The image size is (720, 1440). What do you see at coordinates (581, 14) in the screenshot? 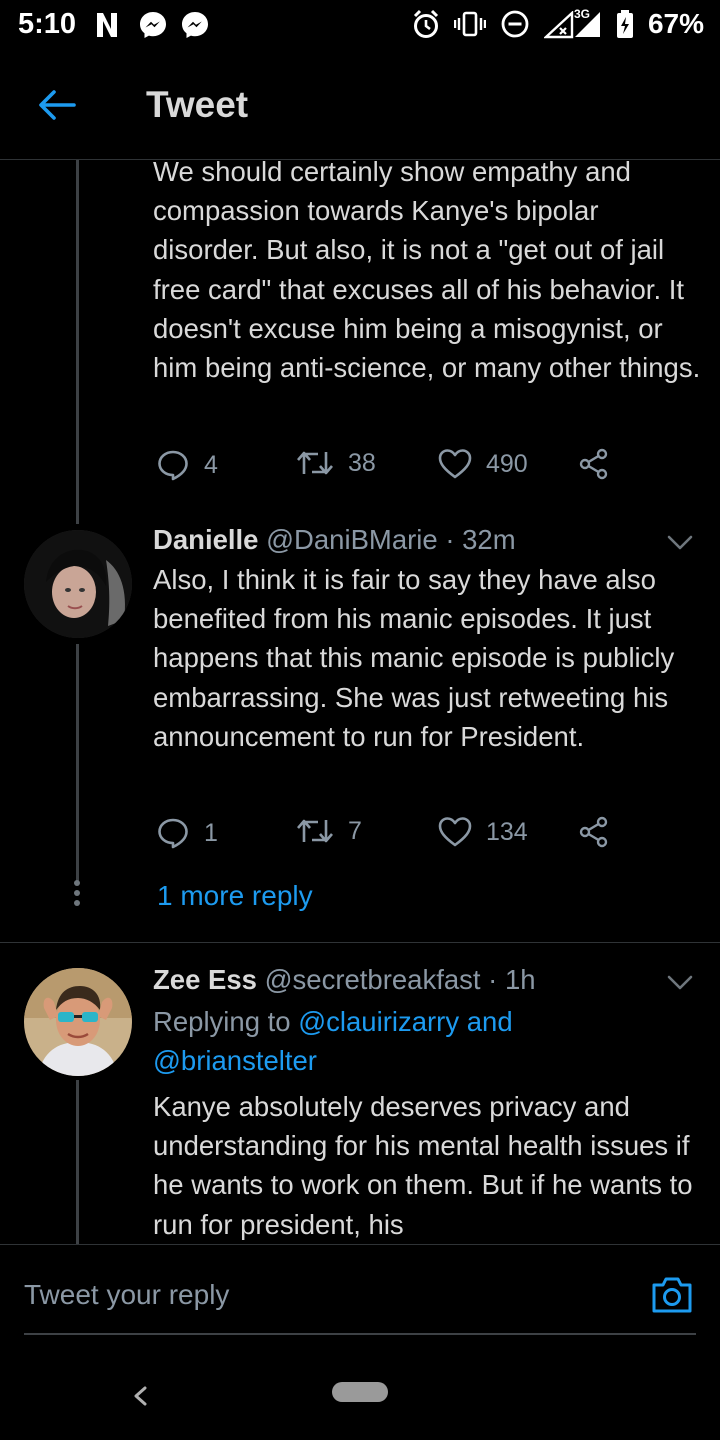
I see `network-type: 3G` at bounding box center [581, 14].